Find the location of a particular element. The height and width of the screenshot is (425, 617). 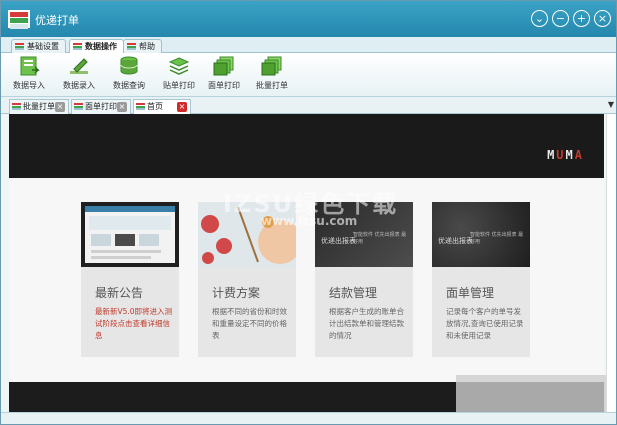

tool-label: 批量打单 is located at coordinates (272, 85).